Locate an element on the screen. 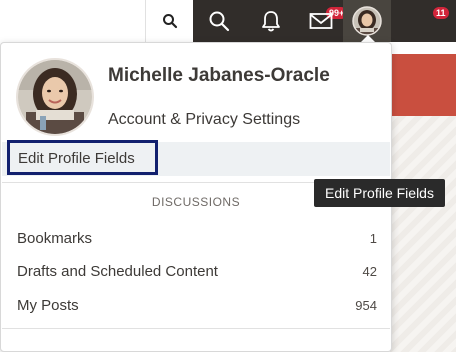 The image size is (456, 352). tooltip: Edit Profile Fields is located at coordinates (379, 193).